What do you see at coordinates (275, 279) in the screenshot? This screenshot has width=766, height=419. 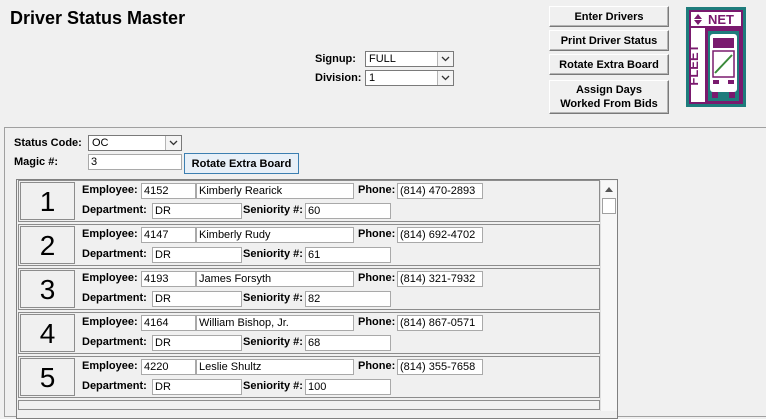 I see `employee-name-field: James Forsyth` at bounding box center [275, 279].